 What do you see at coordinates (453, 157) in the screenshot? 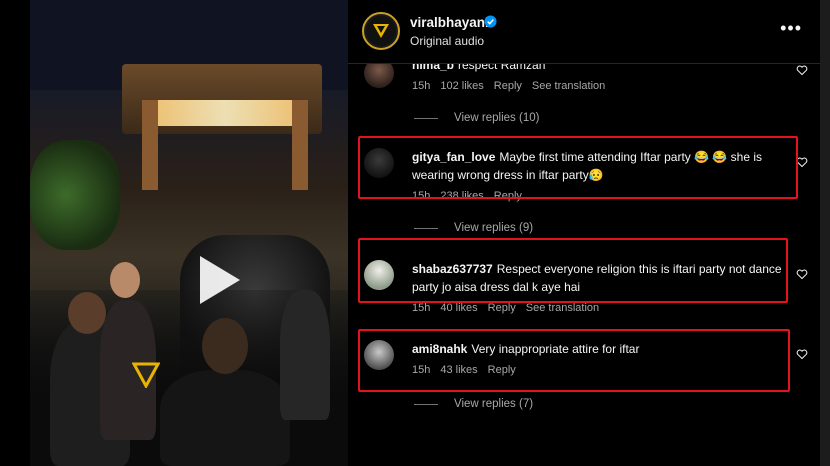
I see `comment-username: gitya_fan_love` at bounding box center [453, 157].